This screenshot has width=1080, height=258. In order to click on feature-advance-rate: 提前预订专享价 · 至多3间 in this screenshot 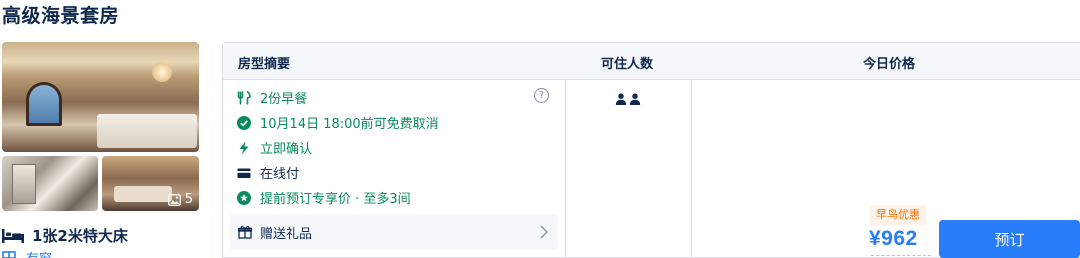, I will do `click(324, 197)`.